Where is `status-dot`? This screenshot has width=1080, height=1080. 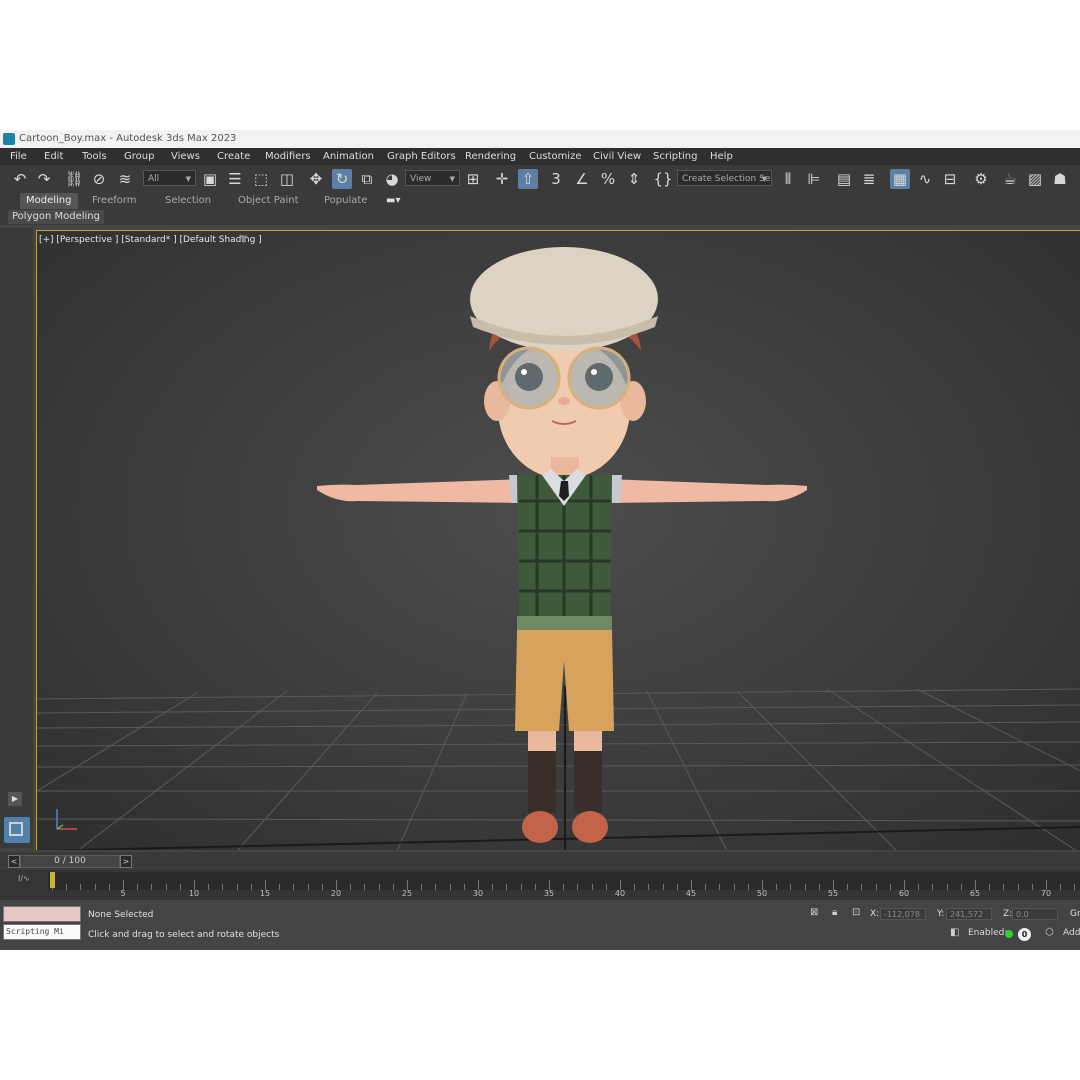
status-dot is located at coordinates (1009, 934).